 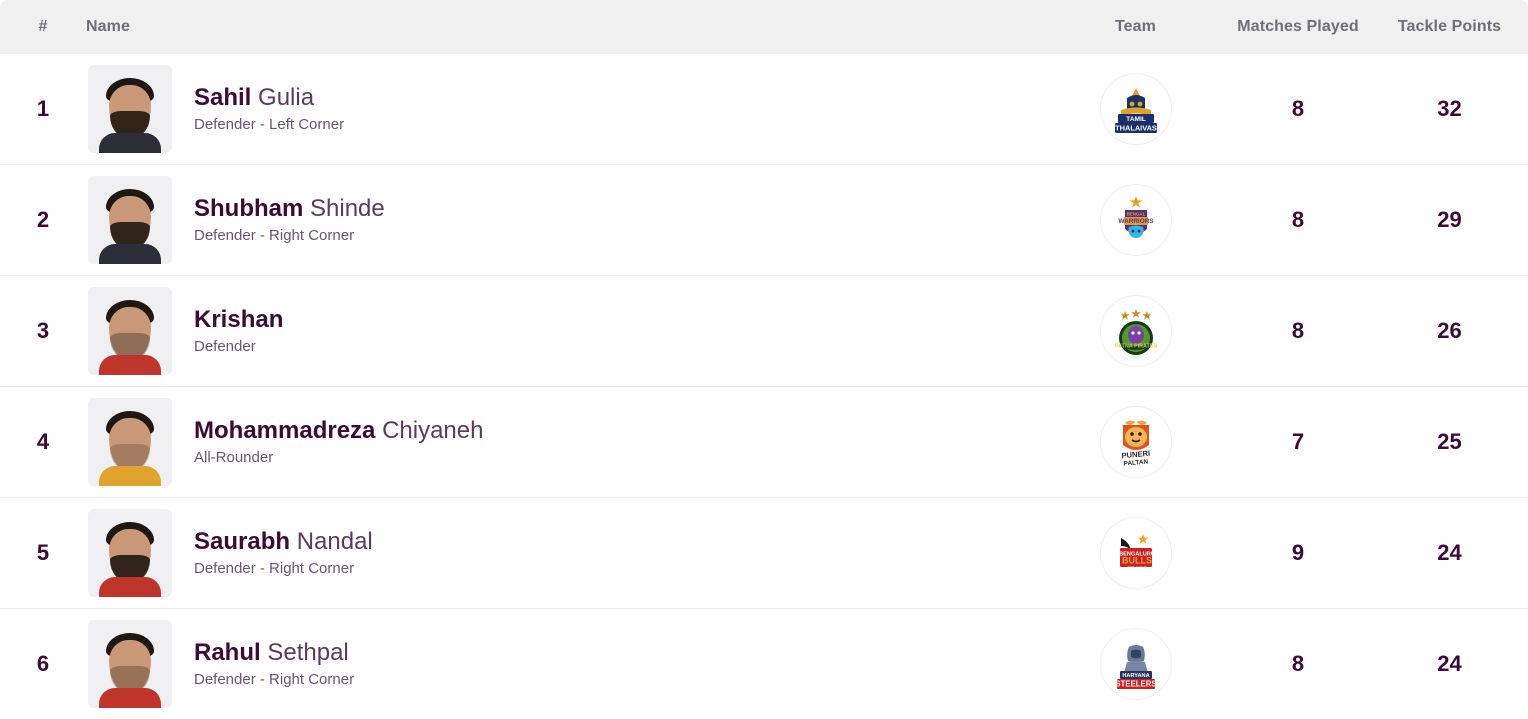 I want to click on haryana-steelers-logo-icon: HARYANA STEELERS, so click(x=1135, y=664).